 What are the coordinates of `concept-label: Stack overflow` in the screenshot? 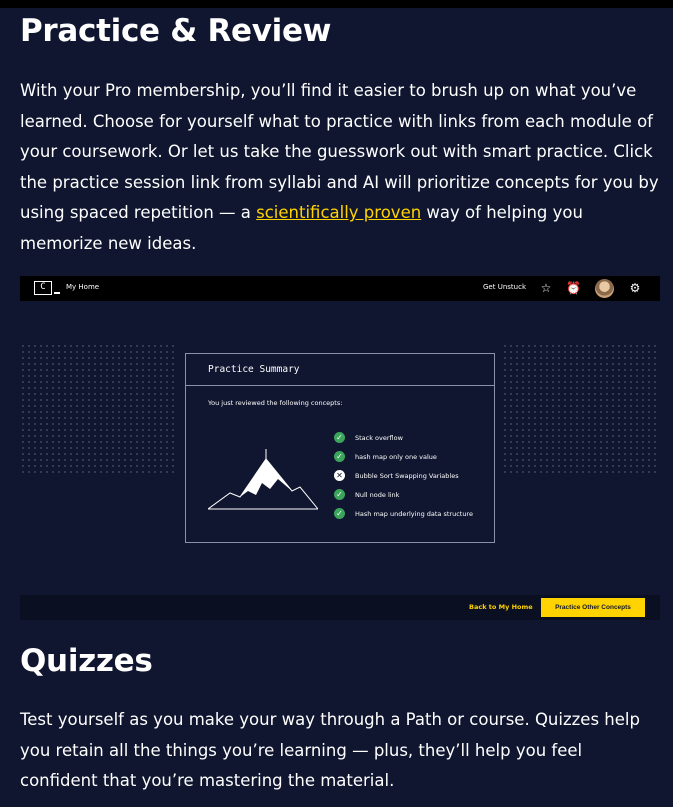 It's located at (379, 438).